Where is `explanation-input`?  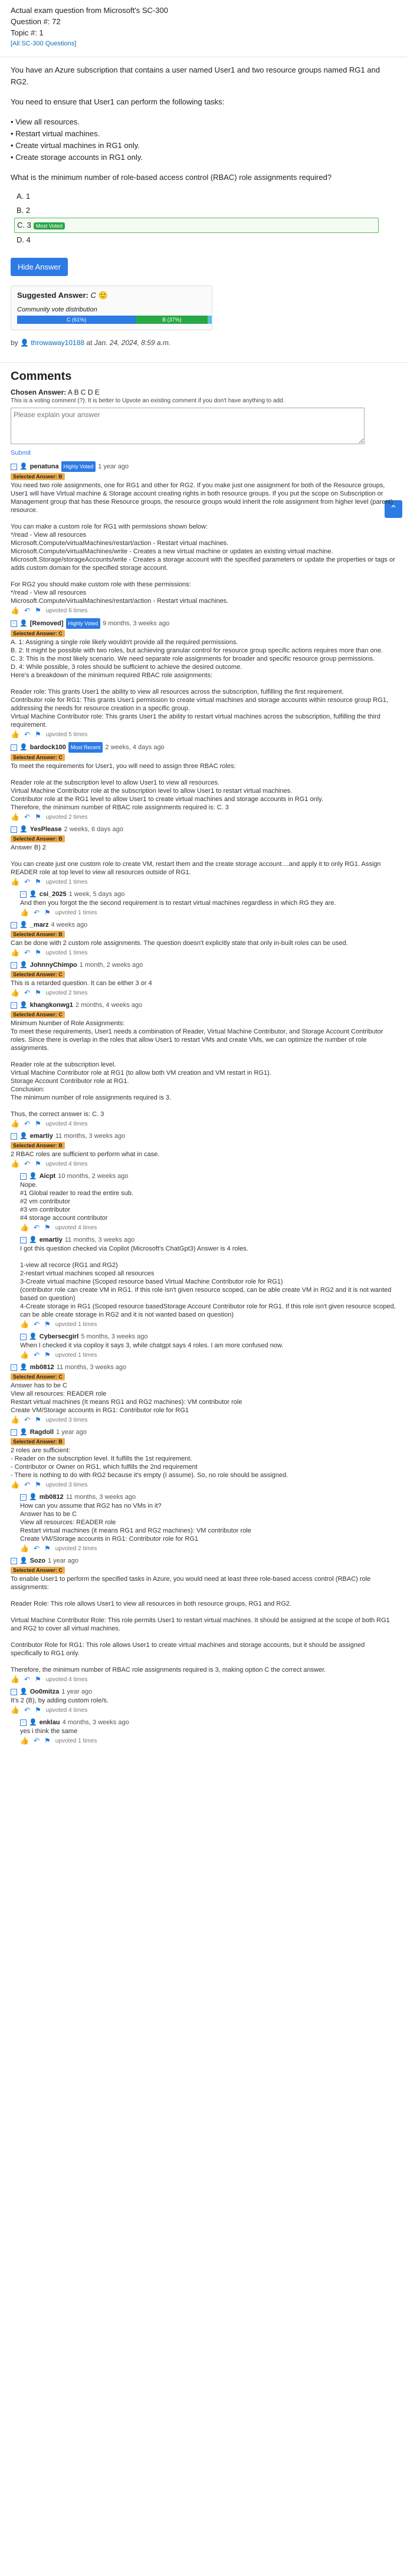 explanation-input is located at coordinates (188, 426).